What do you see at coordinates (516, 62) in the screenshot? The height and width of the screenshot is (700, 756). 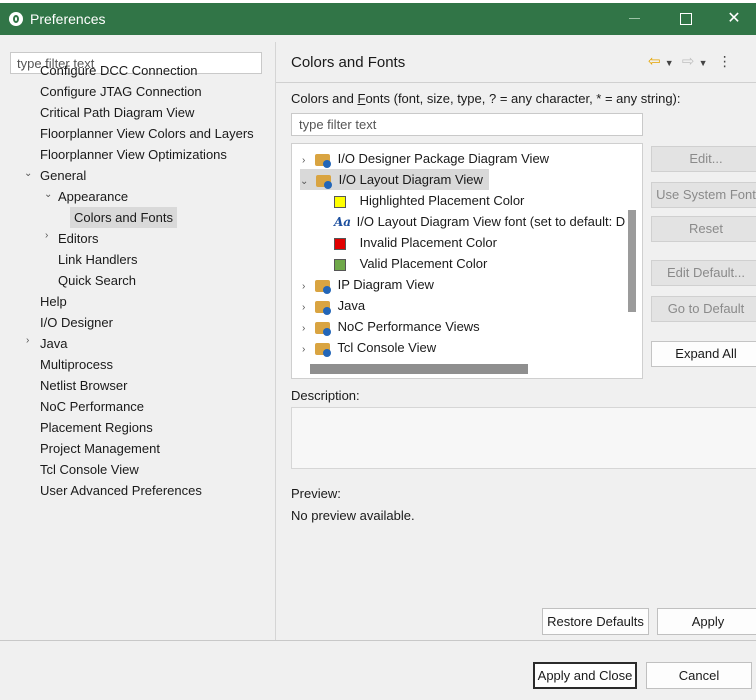 I see `page-header: Colors and Fonts ⇦ ▼ ⇨ ▼ ⋮` at bounding box center [516, 62].